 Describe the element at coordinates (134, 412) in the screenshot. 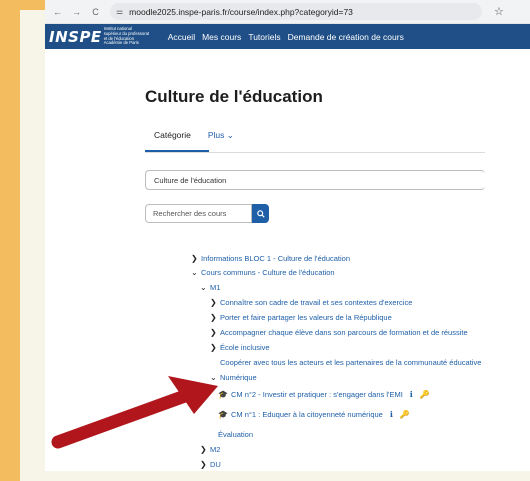

I see `pointer-arrow` at that location.